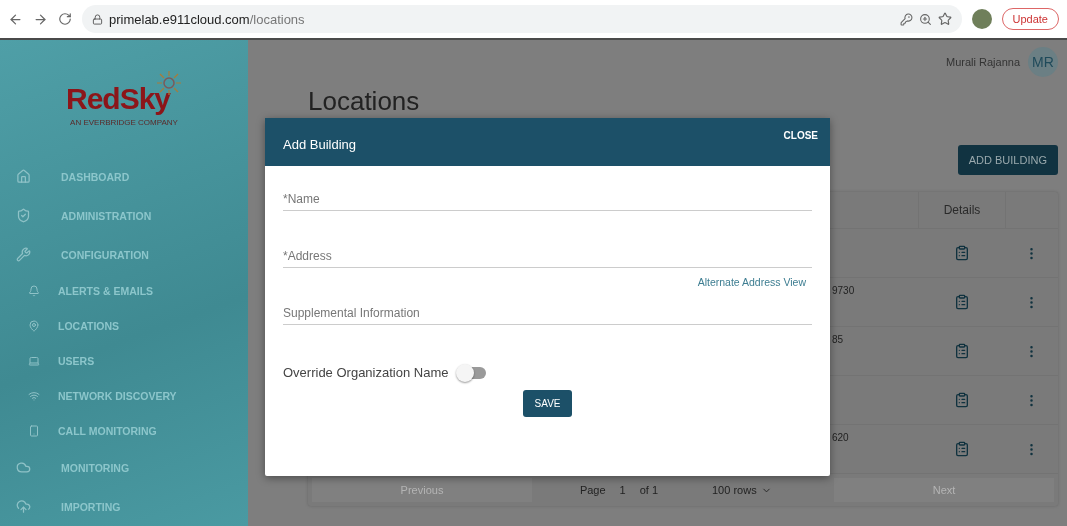  Describe the element at coordinates (76, 361) in the screenshot. I see `sidebar-item: USERS` at that location.